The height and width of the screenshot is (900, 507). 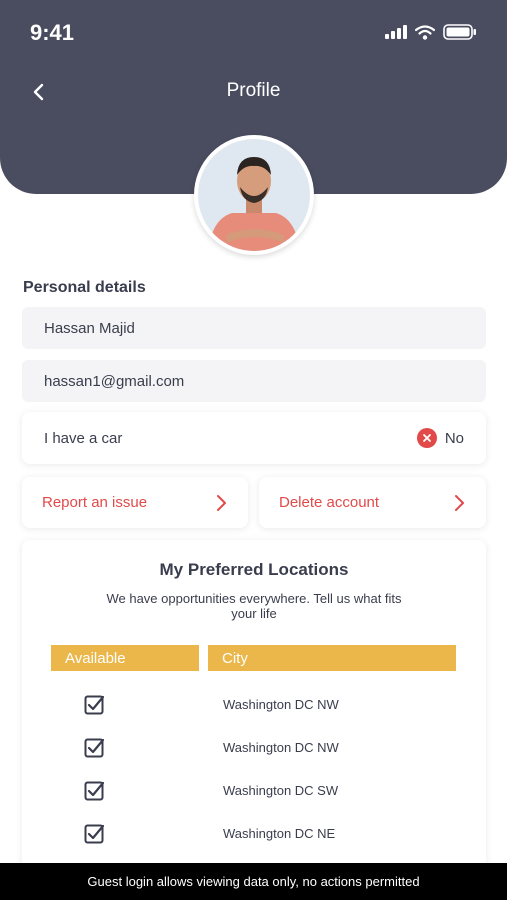 What do you see at coordinates (454, 438) in the screenshot?
I see `car-value: No` at bounding box center [454, 438].